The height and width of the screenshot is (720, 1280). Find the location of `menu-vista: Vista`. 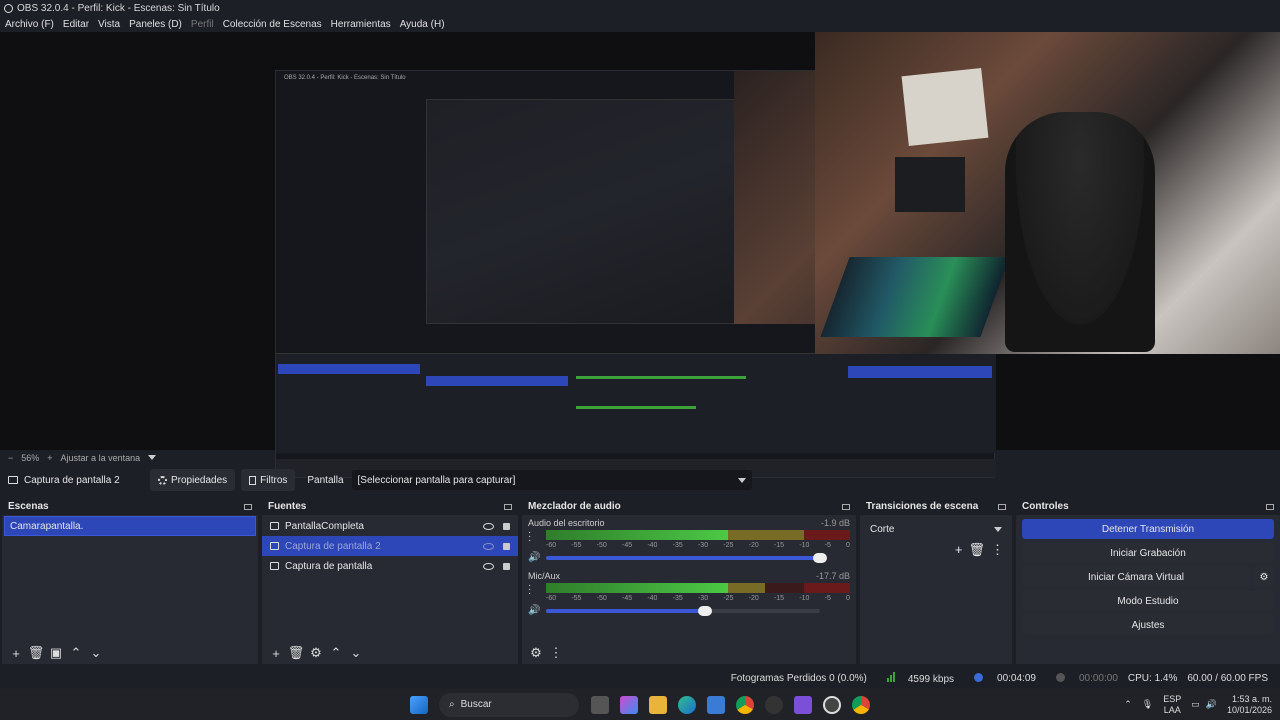

menu-vista: Vista is located at coordinates (109, 24).